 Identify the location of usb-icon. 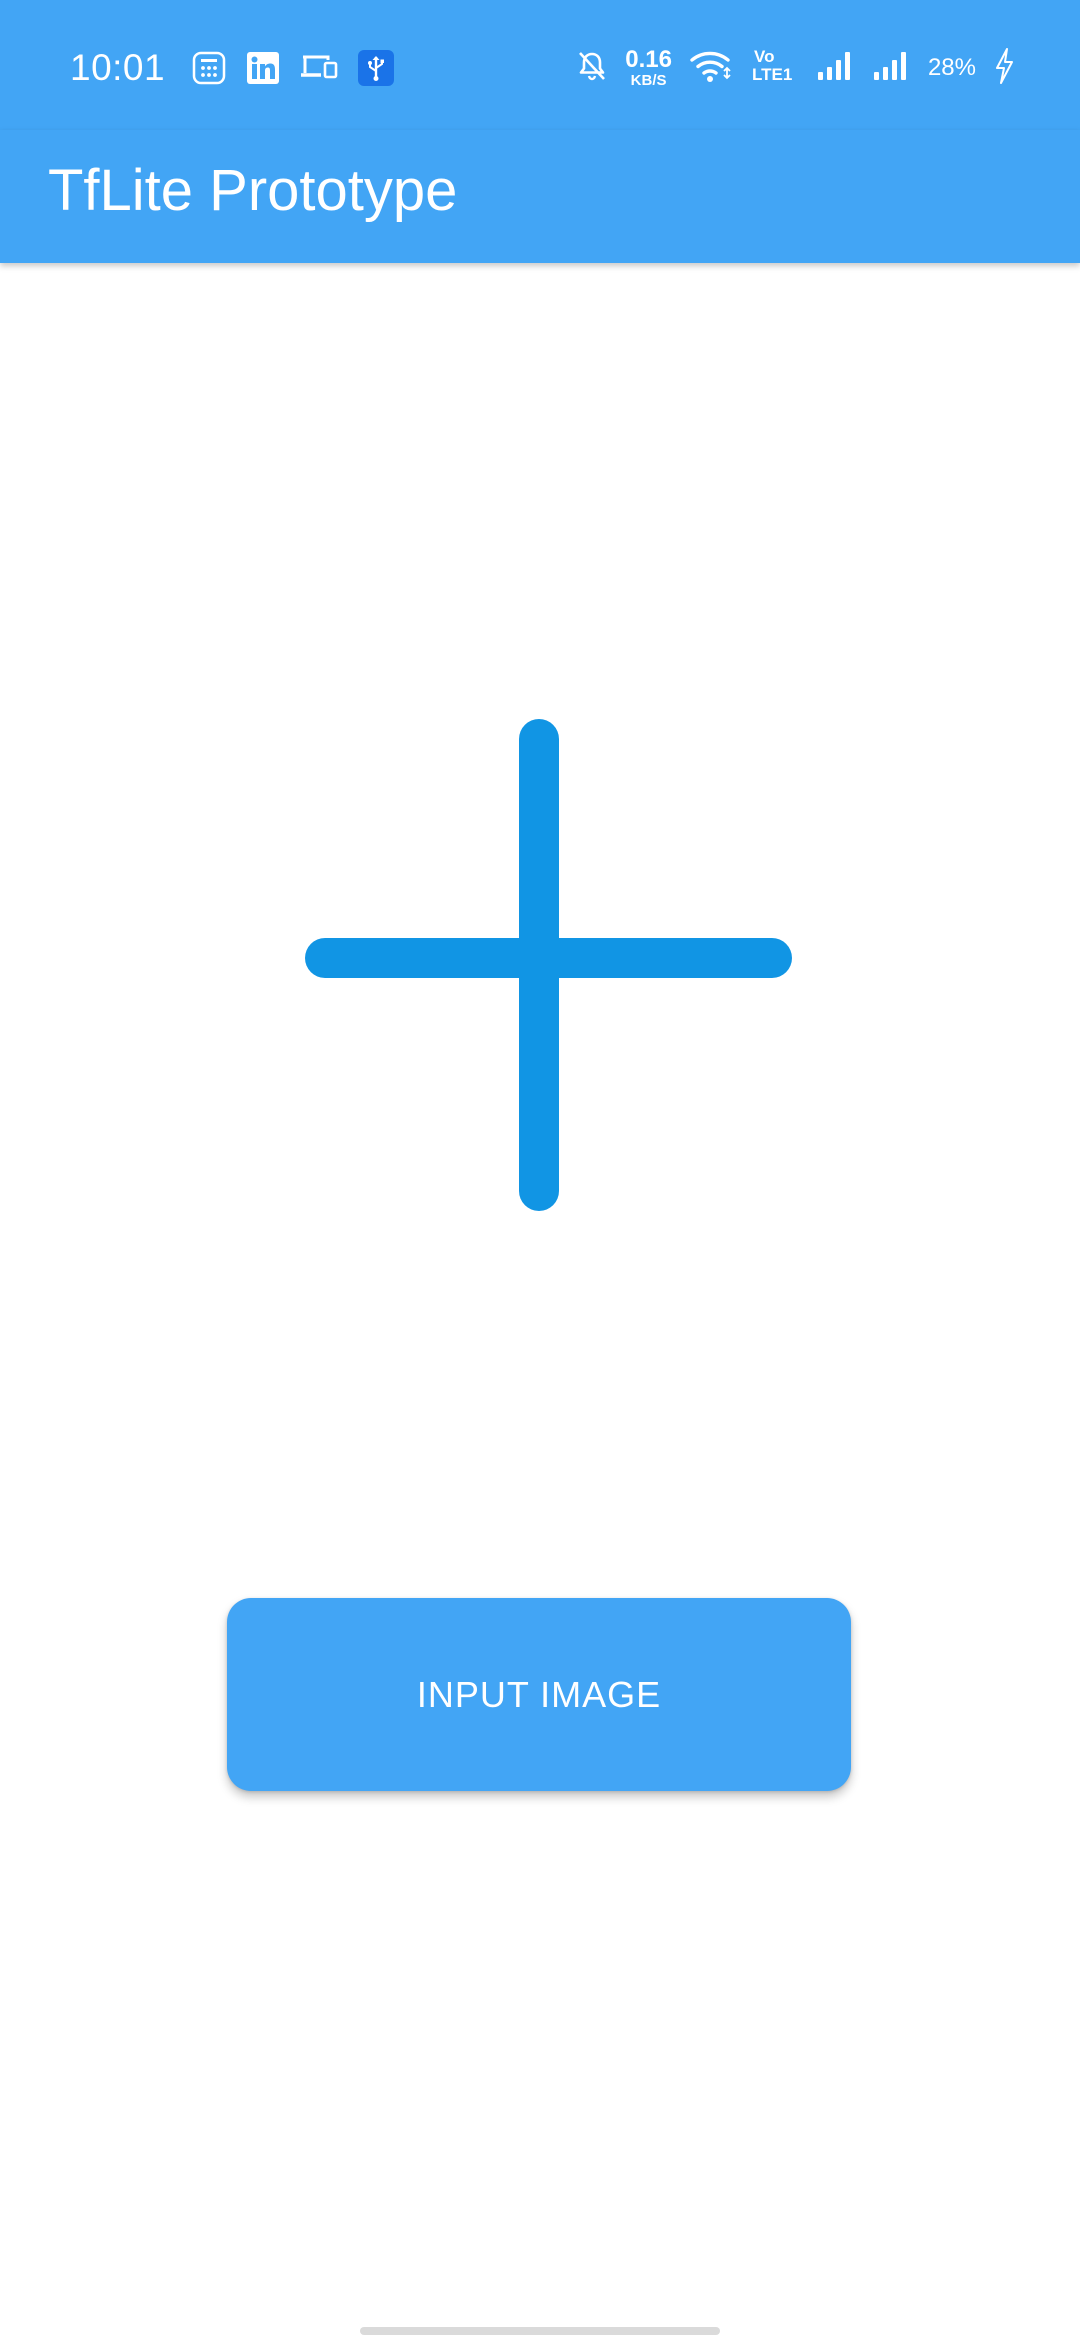
(376, 68).